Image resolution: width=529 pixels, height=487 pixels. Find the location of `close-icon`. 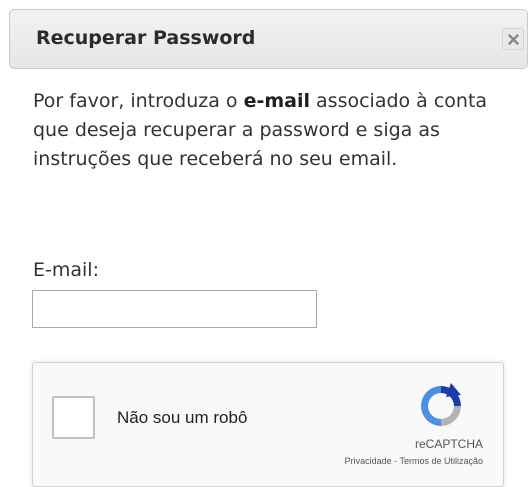

close-icon is located at coordinates (513, 39).